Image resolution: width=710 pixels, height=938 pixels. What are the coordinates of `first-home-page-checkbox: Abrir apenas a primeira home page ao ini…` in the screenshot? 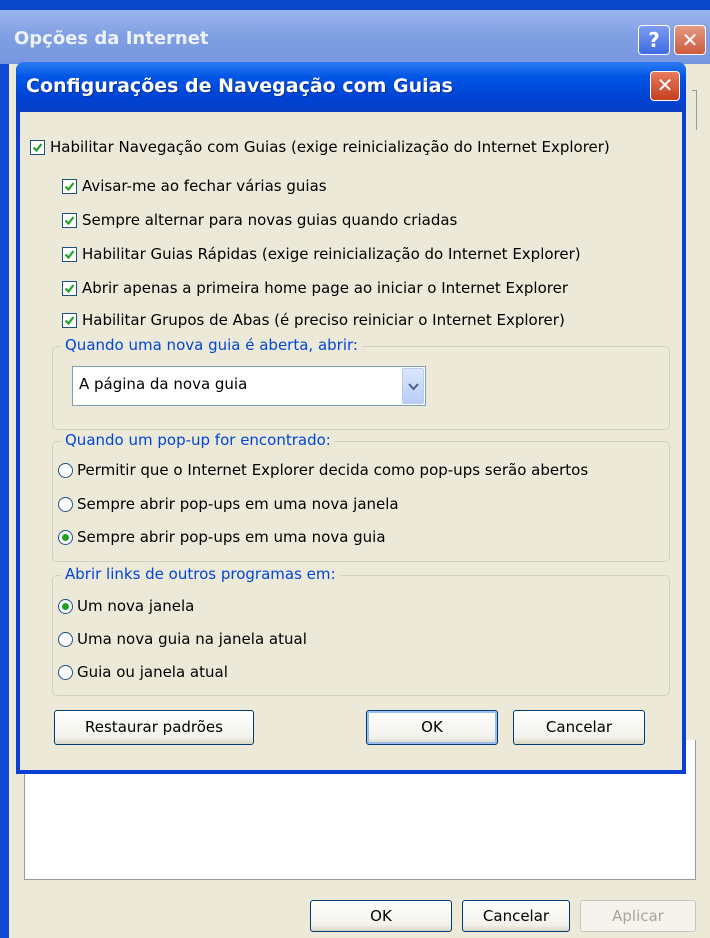 It's located at (315, 288).